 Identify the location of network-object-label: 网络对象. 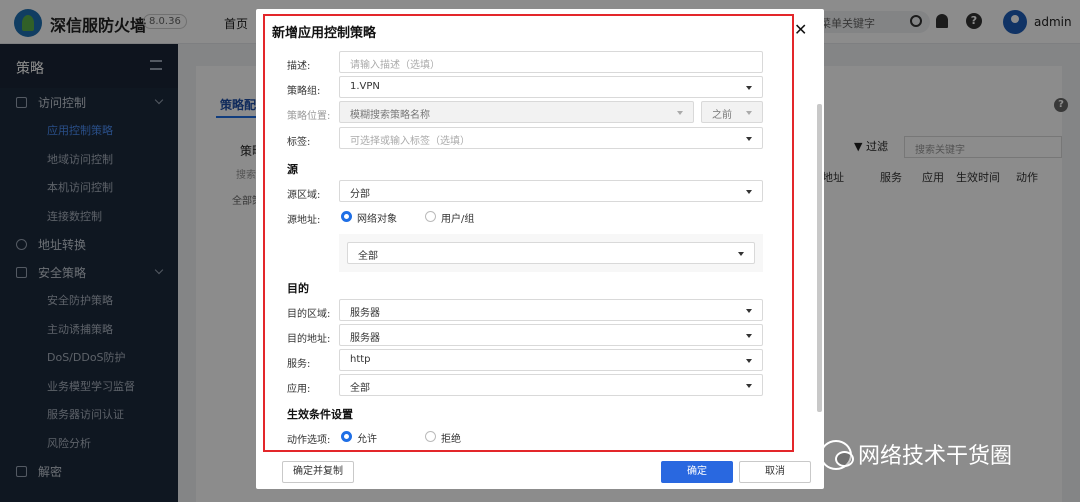
(377, 217).